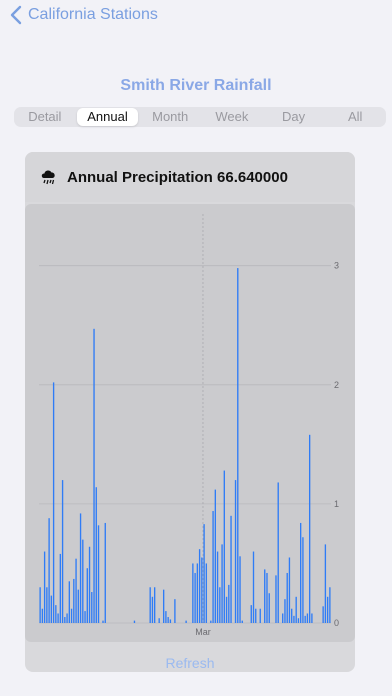 The height and width of the screenshot is (696, 392). I want to click on y-tick-label: 2, so click(336, 385).